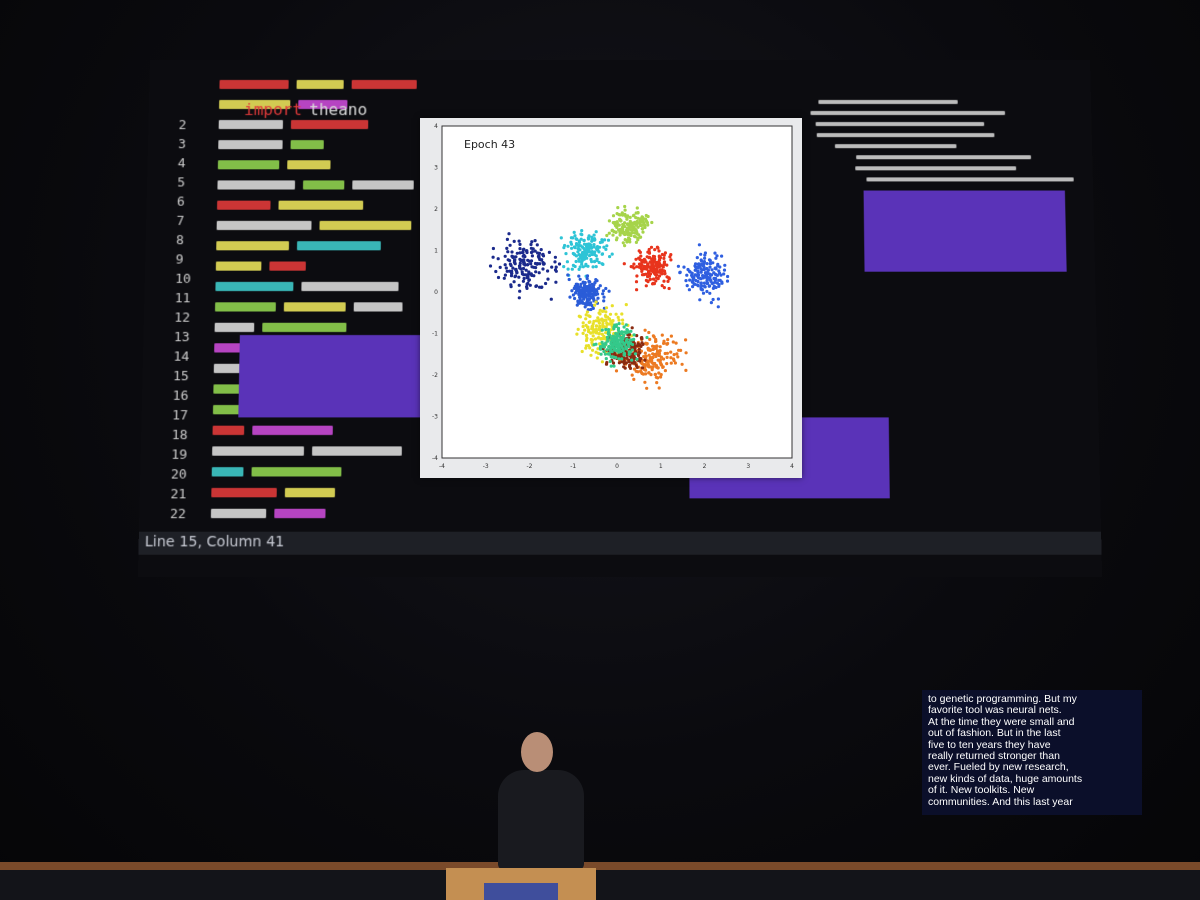 The width and height of the screenshot is (1200, 900). What do you see at coordinates (600, 866) in the screenshot?
I see `stage-edge` at bounding box center [600, 866].